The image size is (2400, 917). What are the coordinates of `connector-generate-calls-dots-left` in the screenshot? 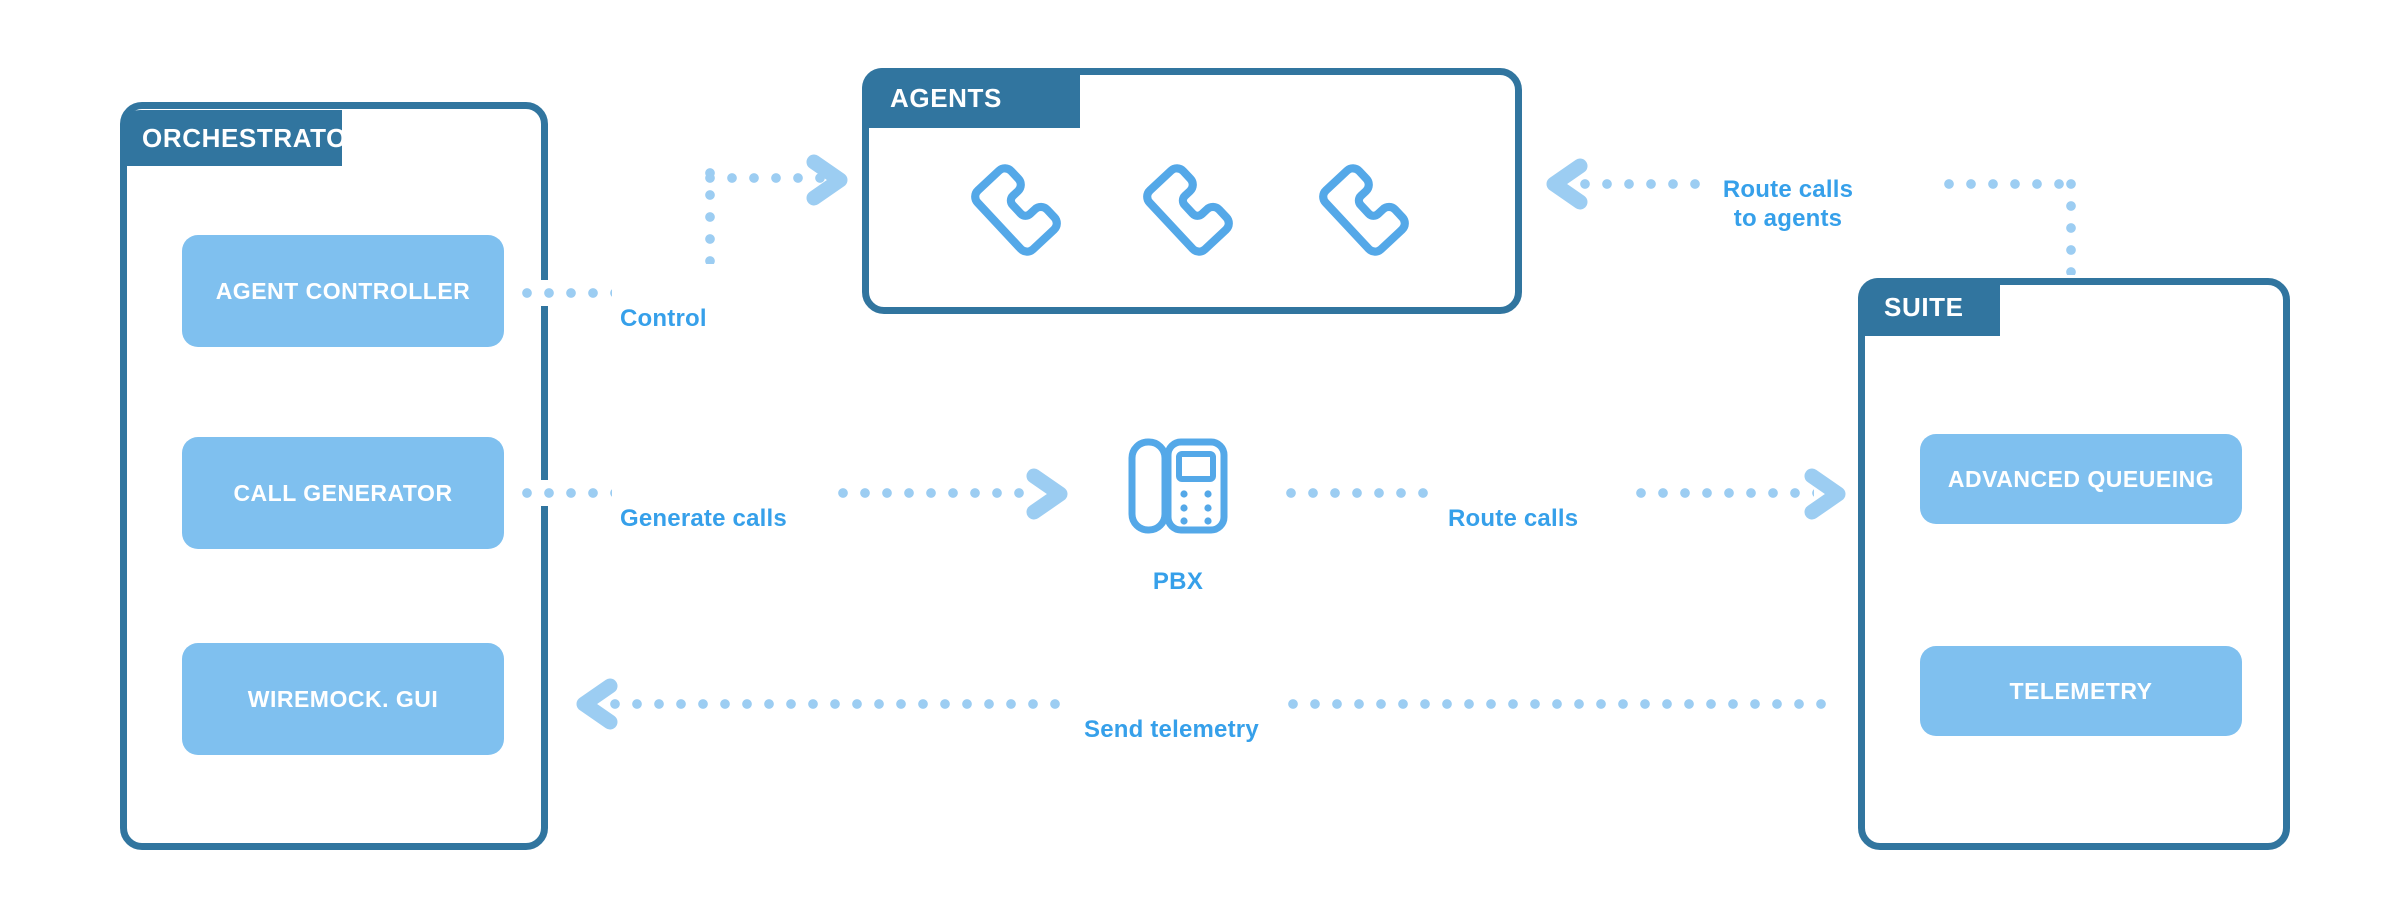 It's located at (567, 493).